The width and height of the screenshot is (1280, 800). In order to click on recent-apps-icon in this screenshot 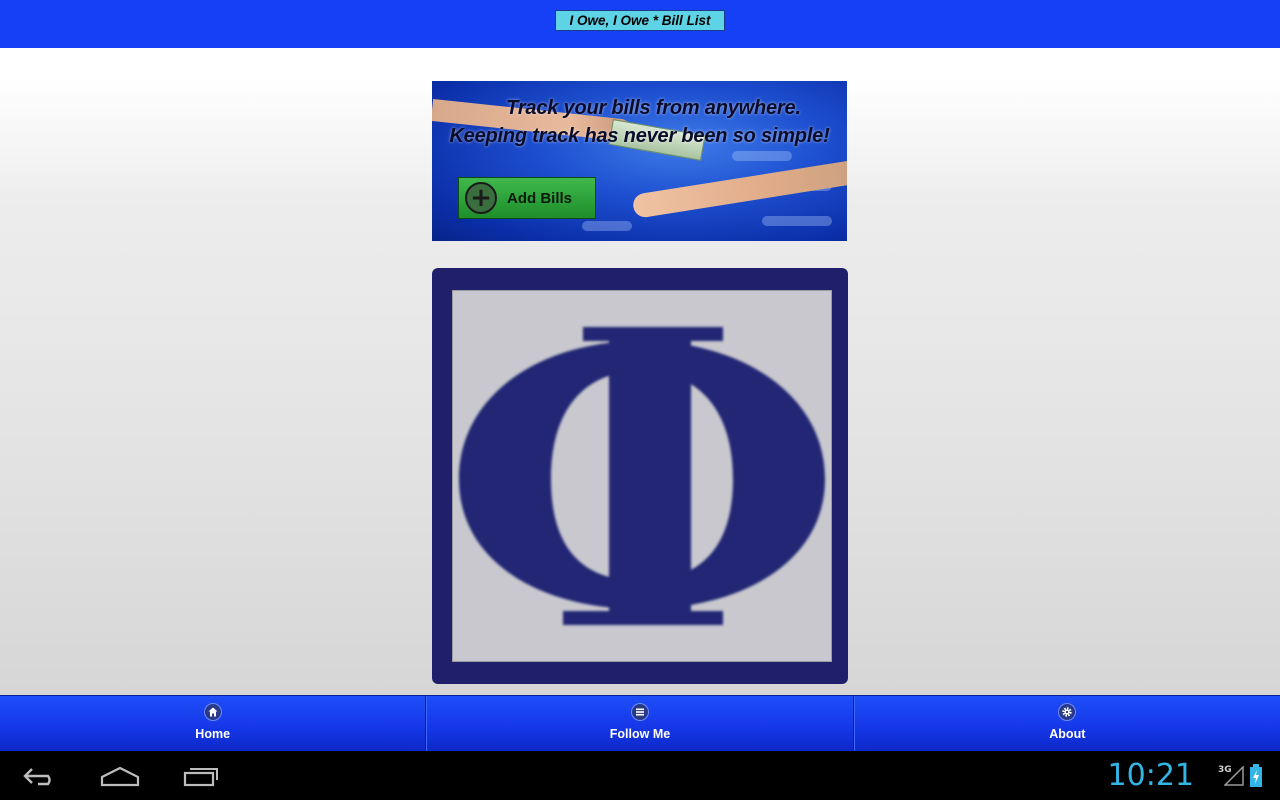, I will do `click(200, 777)`.